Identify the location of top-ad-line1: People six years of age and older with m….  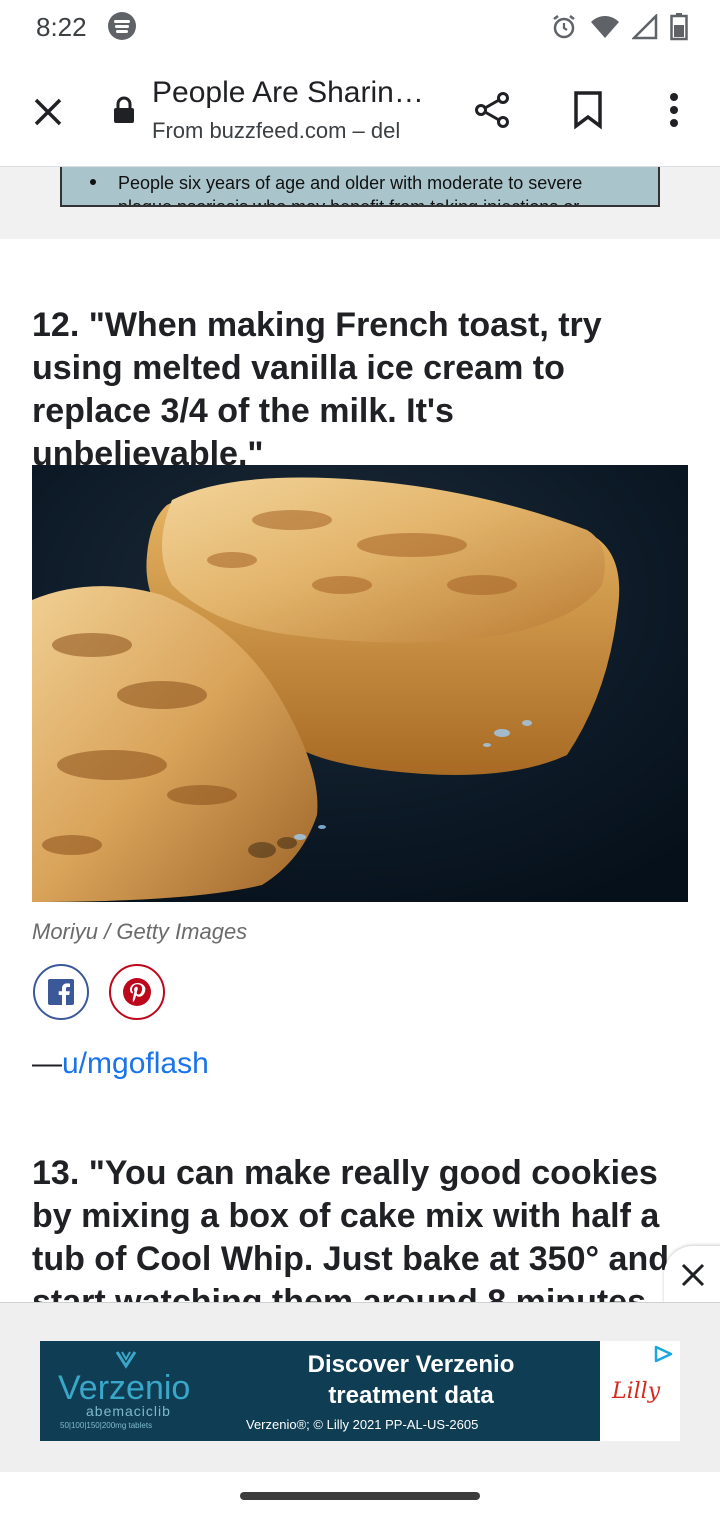
(350, 183).